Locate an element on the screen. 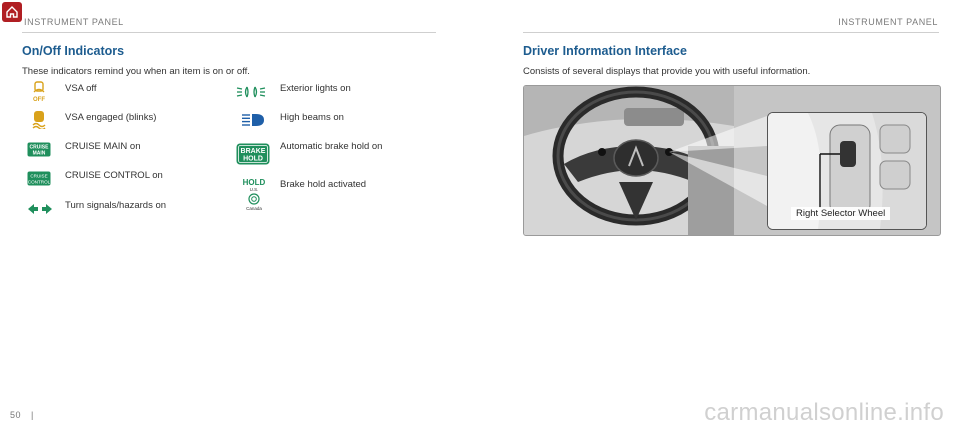  svg-text: CONTROL is located at coordinates (39, 182).